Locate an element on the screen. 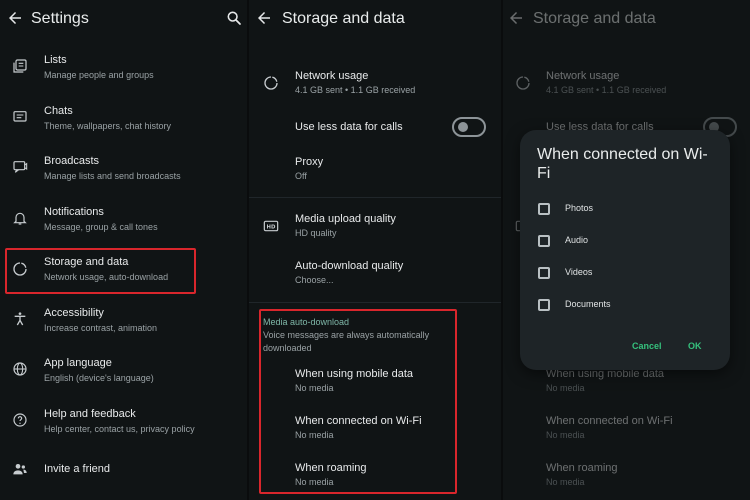 The width and height of the screenshot is (750, 500). dialog-title: When connected on Wi-Fi is located at coordinates (622, 164).